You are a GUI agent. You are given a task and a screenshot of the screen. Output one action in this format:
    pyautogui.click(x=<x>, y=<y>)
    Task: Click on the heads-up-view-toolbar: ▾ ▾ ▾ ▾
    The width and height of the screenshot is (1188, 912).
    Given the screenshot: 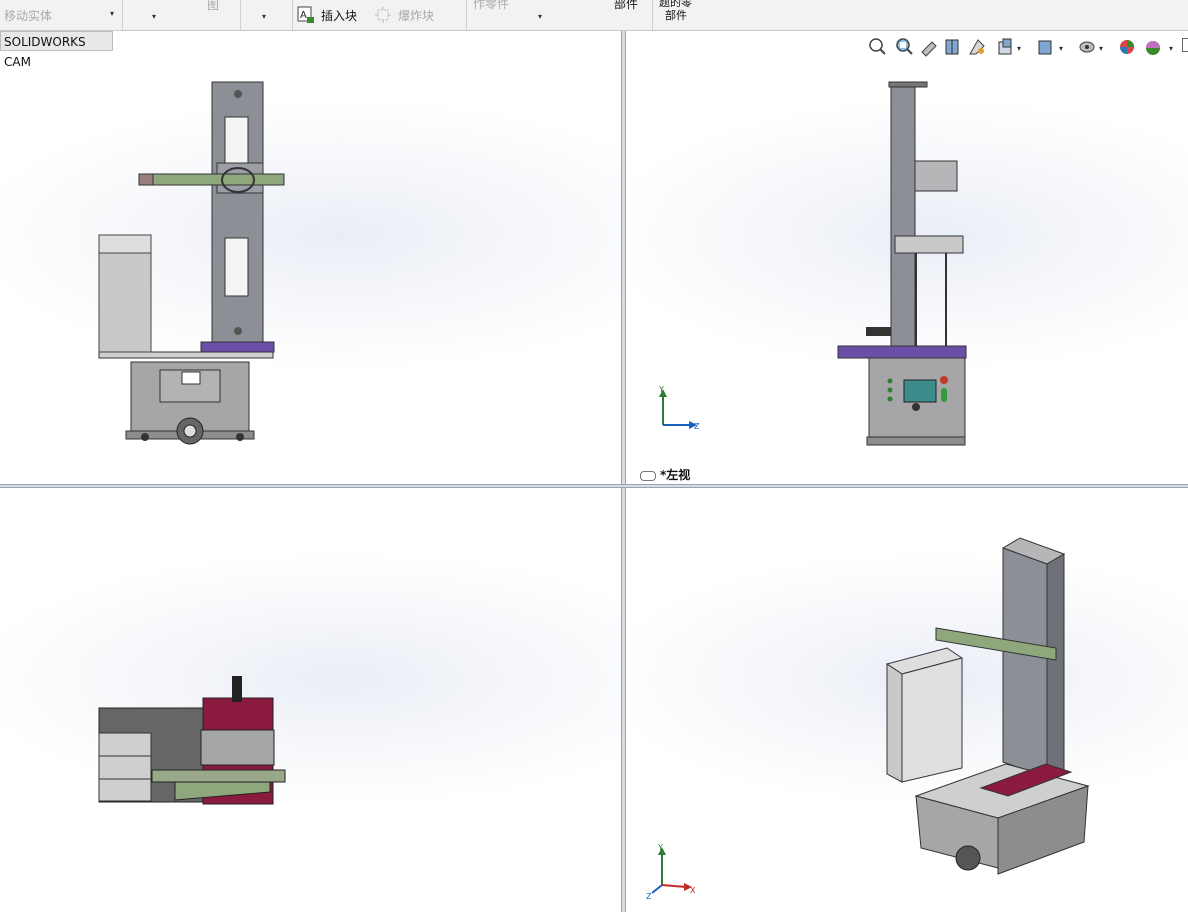 What is the action you would take?
    pyautogui.click(x=1021, y=47)
    